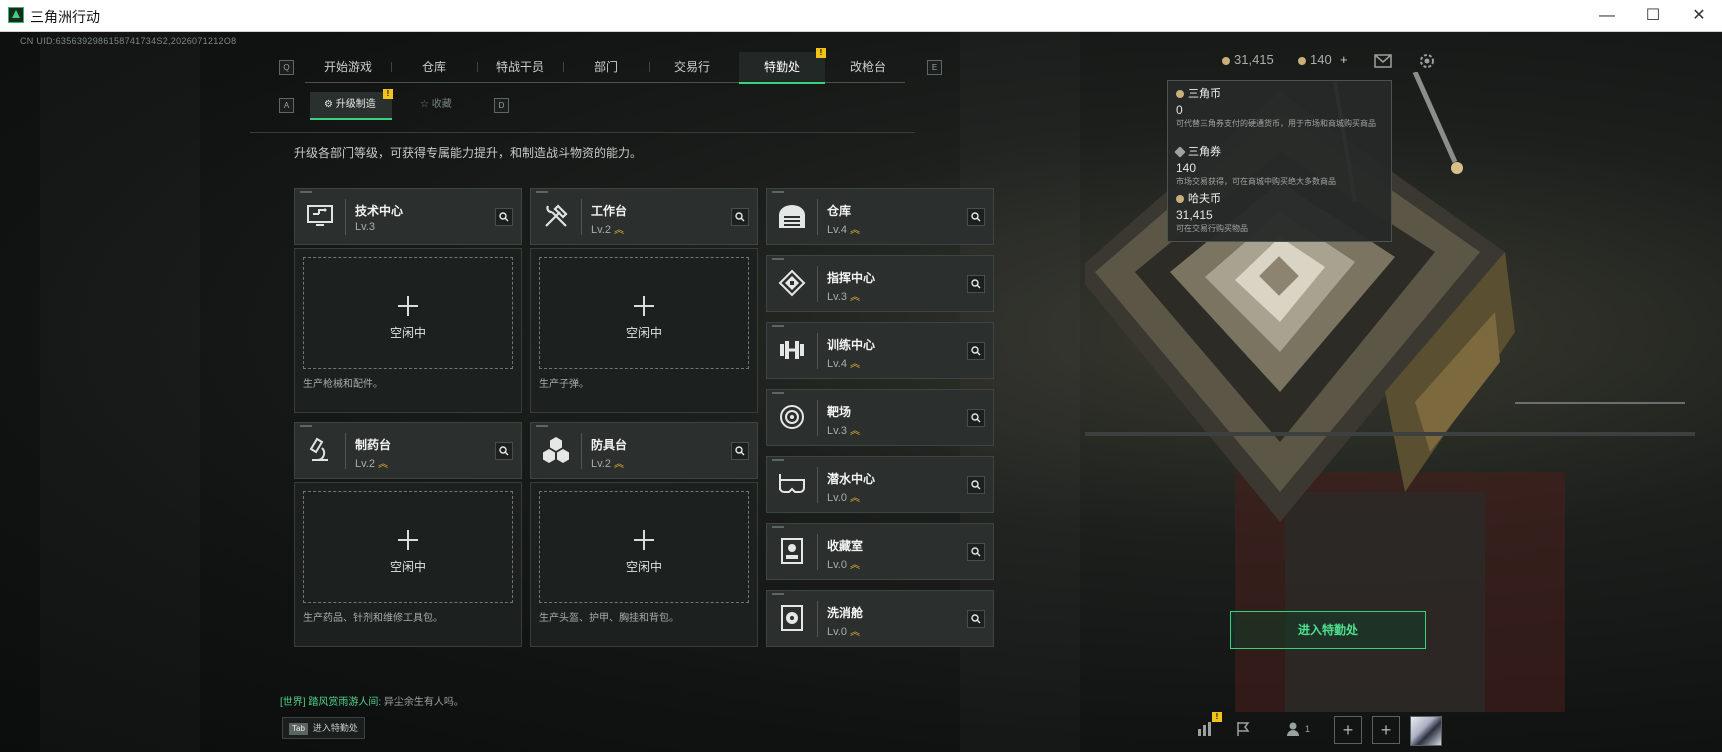 This screenshot has height=752, width=1722. I want to click on craft-slot-workbench: 空闲中 生产子弹。, so click(644, 330).